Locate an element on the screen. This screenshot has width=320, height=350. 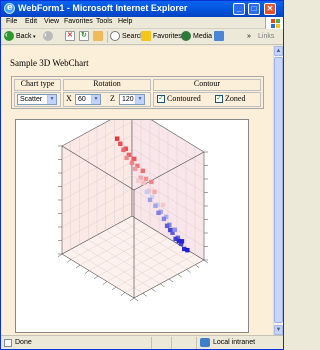
minimize-button: _ is located at coordinates (239, 9).